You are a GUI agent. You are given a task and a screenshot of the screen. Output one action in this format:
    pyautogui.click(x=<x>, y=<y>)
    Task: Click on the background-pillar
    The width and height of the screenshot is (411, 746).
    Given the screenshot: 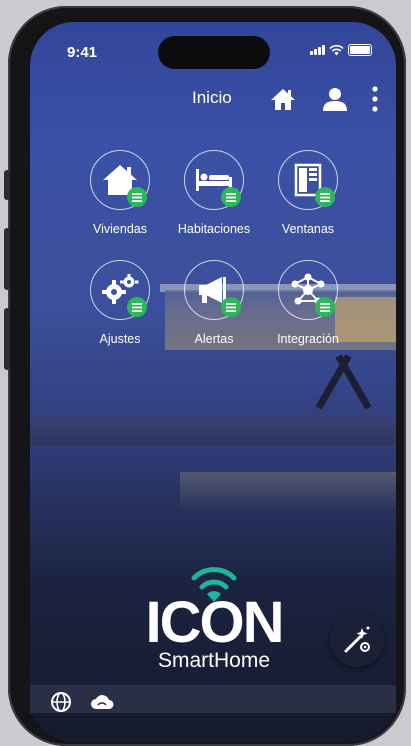 What is the action you would take?
    pyautogui.click(x=353, y=382)
    